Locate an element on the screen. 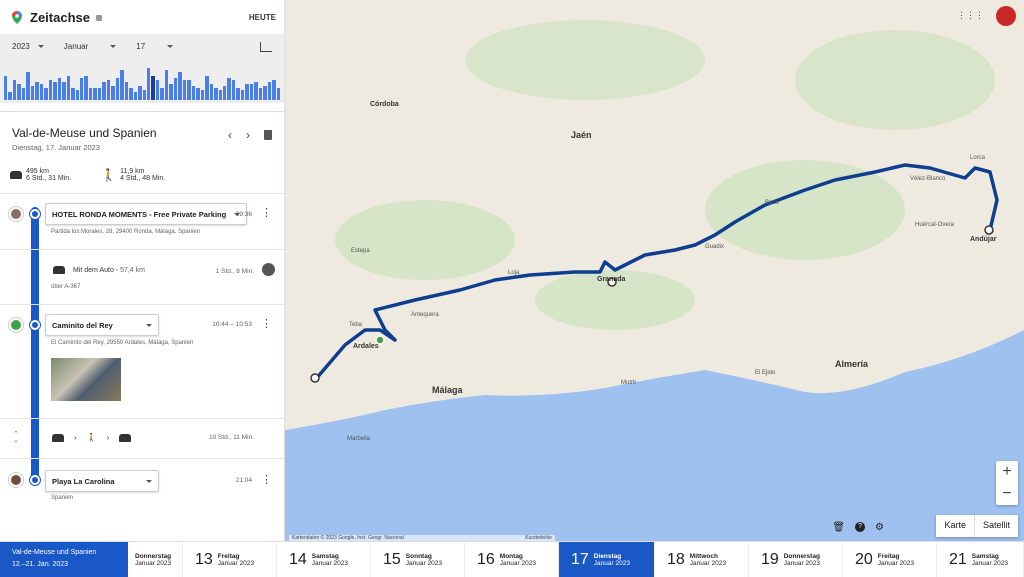 The width and height of the screenshot is (1024, 577). zoom-out-button: − is located at coordinates (1006, 494).